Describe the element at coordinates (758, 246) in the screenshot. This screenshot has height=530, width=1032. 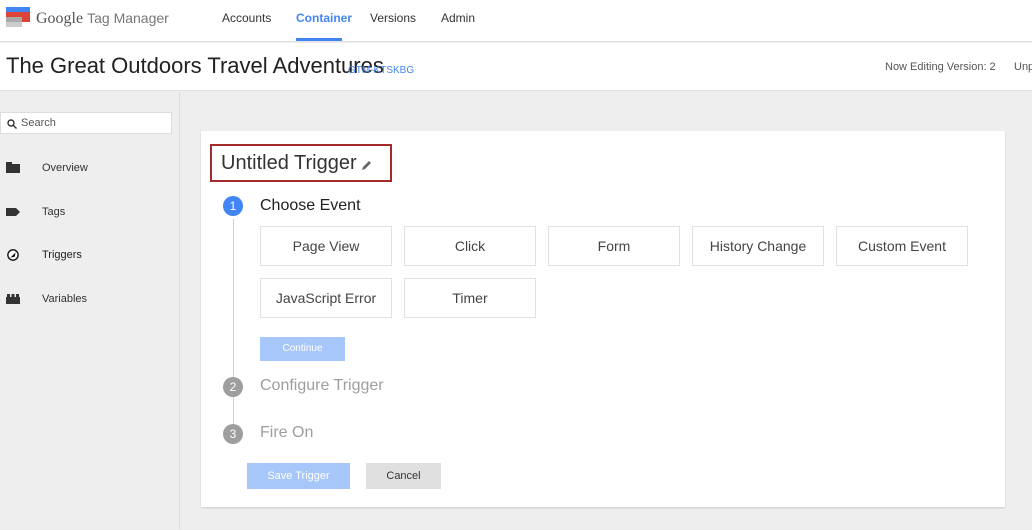
I see `event-history-change-button: History Change` at that location.